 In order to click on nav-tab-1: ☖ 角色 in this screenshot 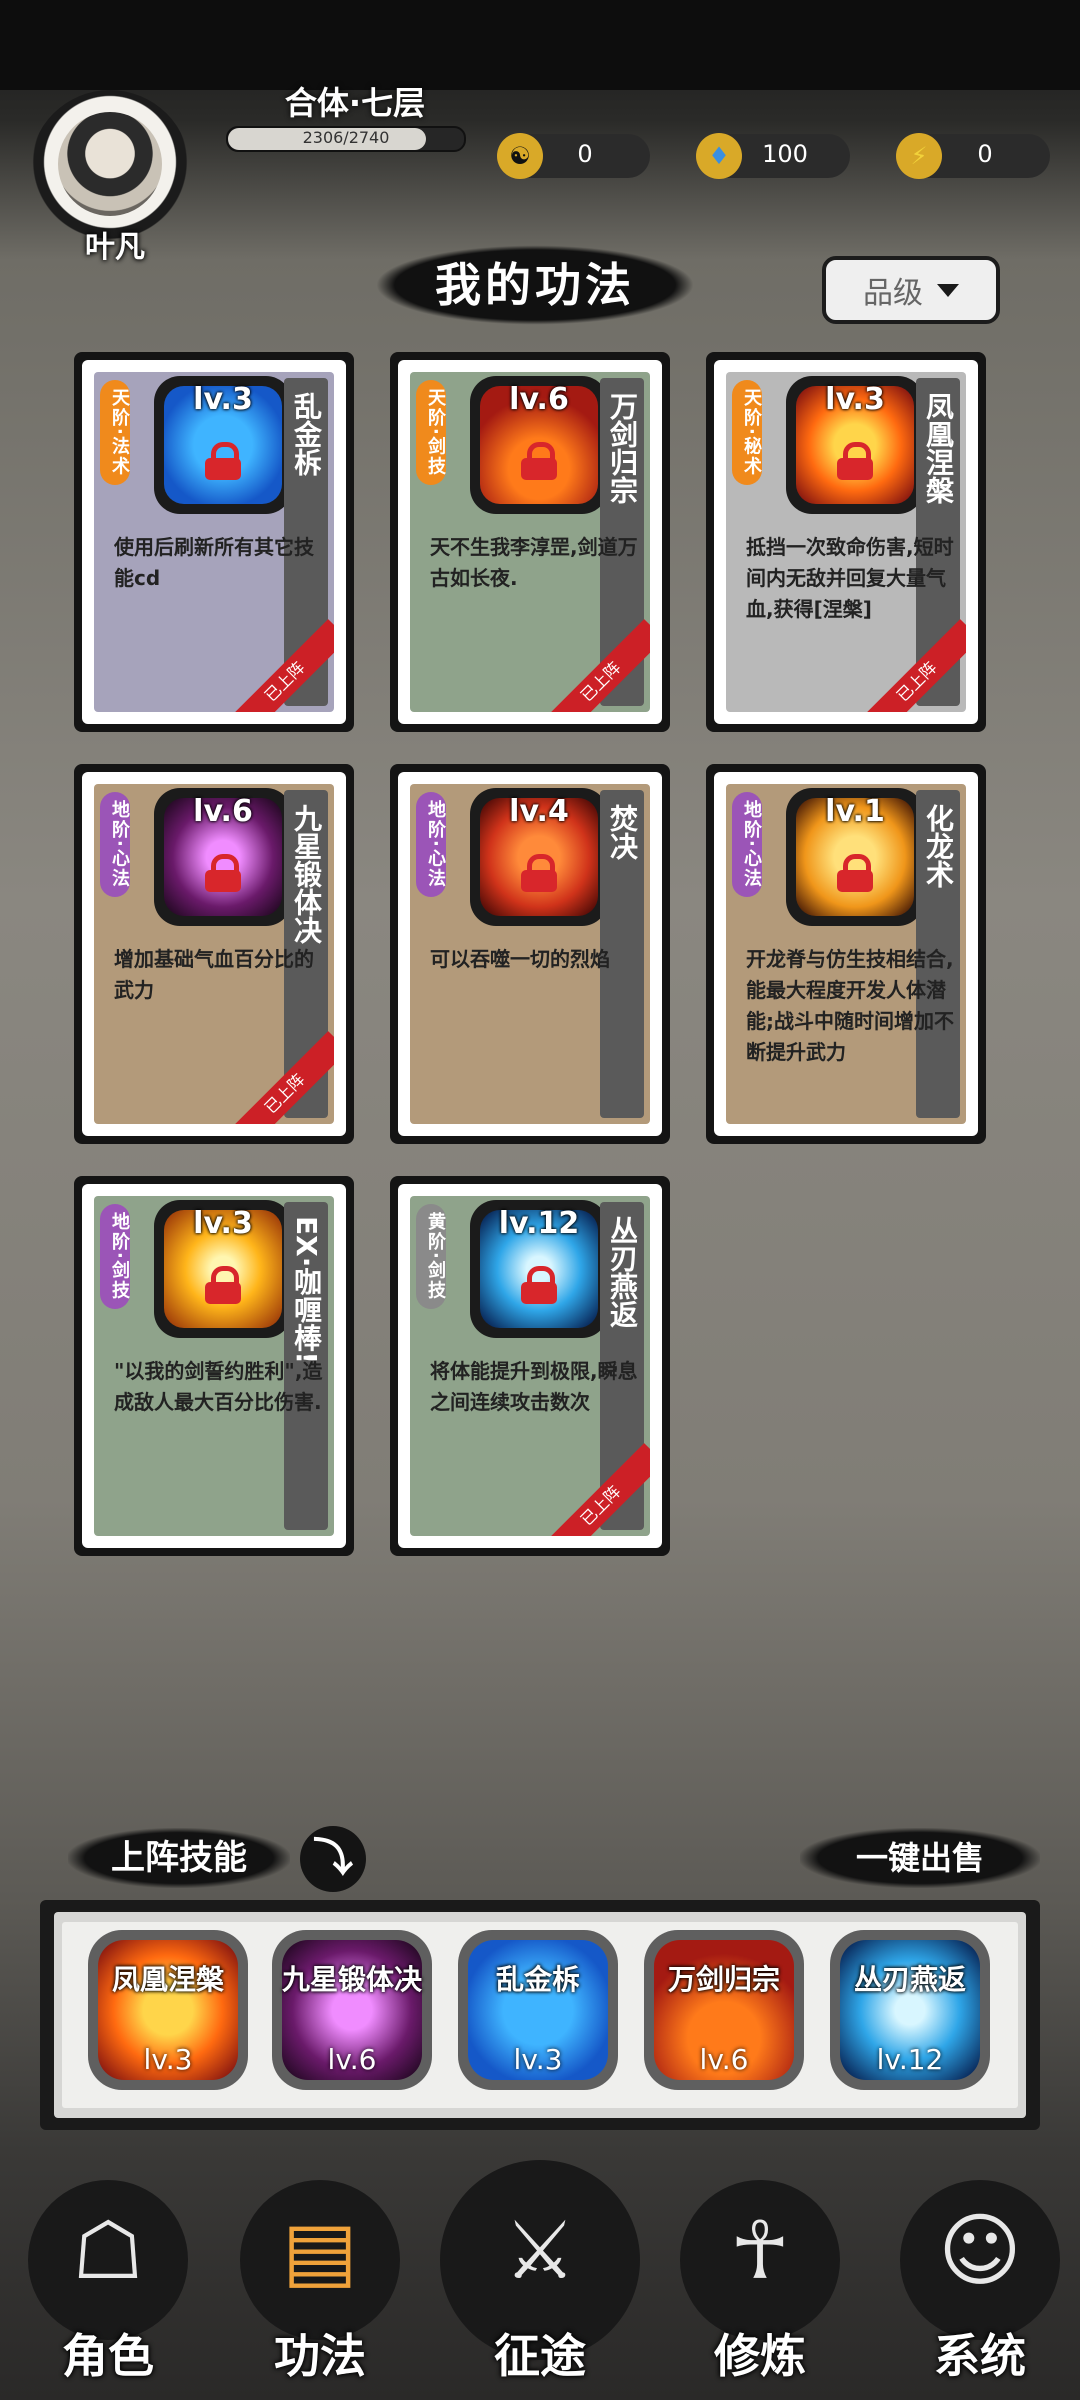, I will do `click(108, 2275)`.